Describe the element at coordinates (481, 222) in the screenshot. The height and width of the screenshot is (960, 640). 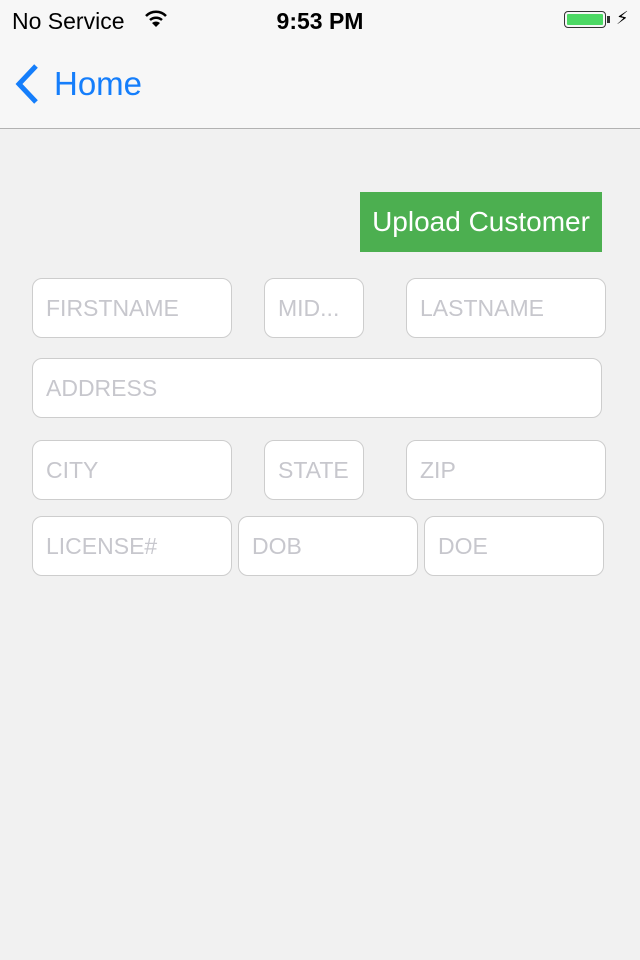
I see `upload-customer-button: Upload Customer` at that location.